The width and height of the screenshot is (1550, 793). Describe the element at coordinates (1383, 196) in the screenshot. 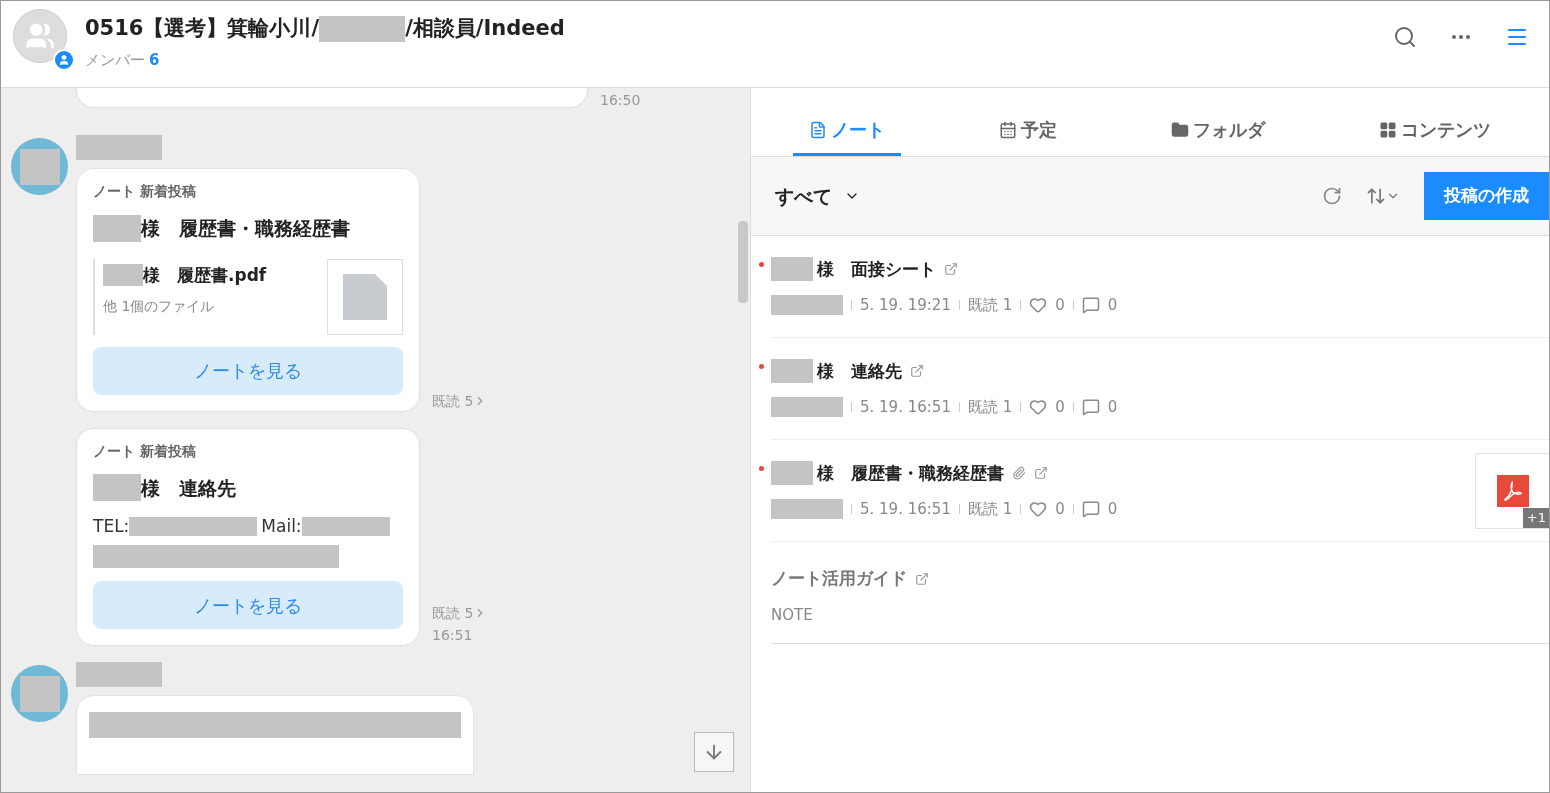

I see `sort-icon` at that location.